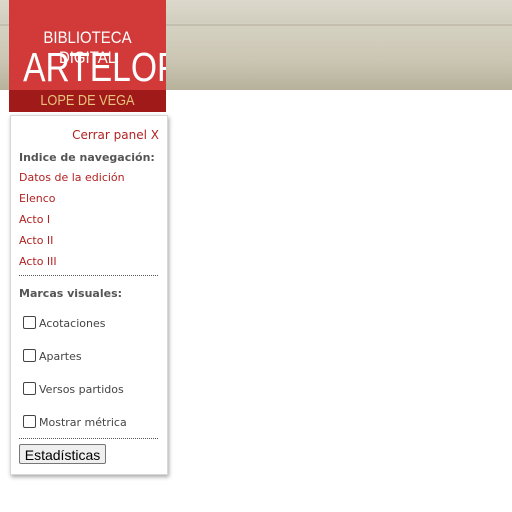 This screenshot has height=512, width=512. What do you see at coordinates (29, 355) in the screenshot?
I see `apartes-checkbox` at bounding box center [29, 355].